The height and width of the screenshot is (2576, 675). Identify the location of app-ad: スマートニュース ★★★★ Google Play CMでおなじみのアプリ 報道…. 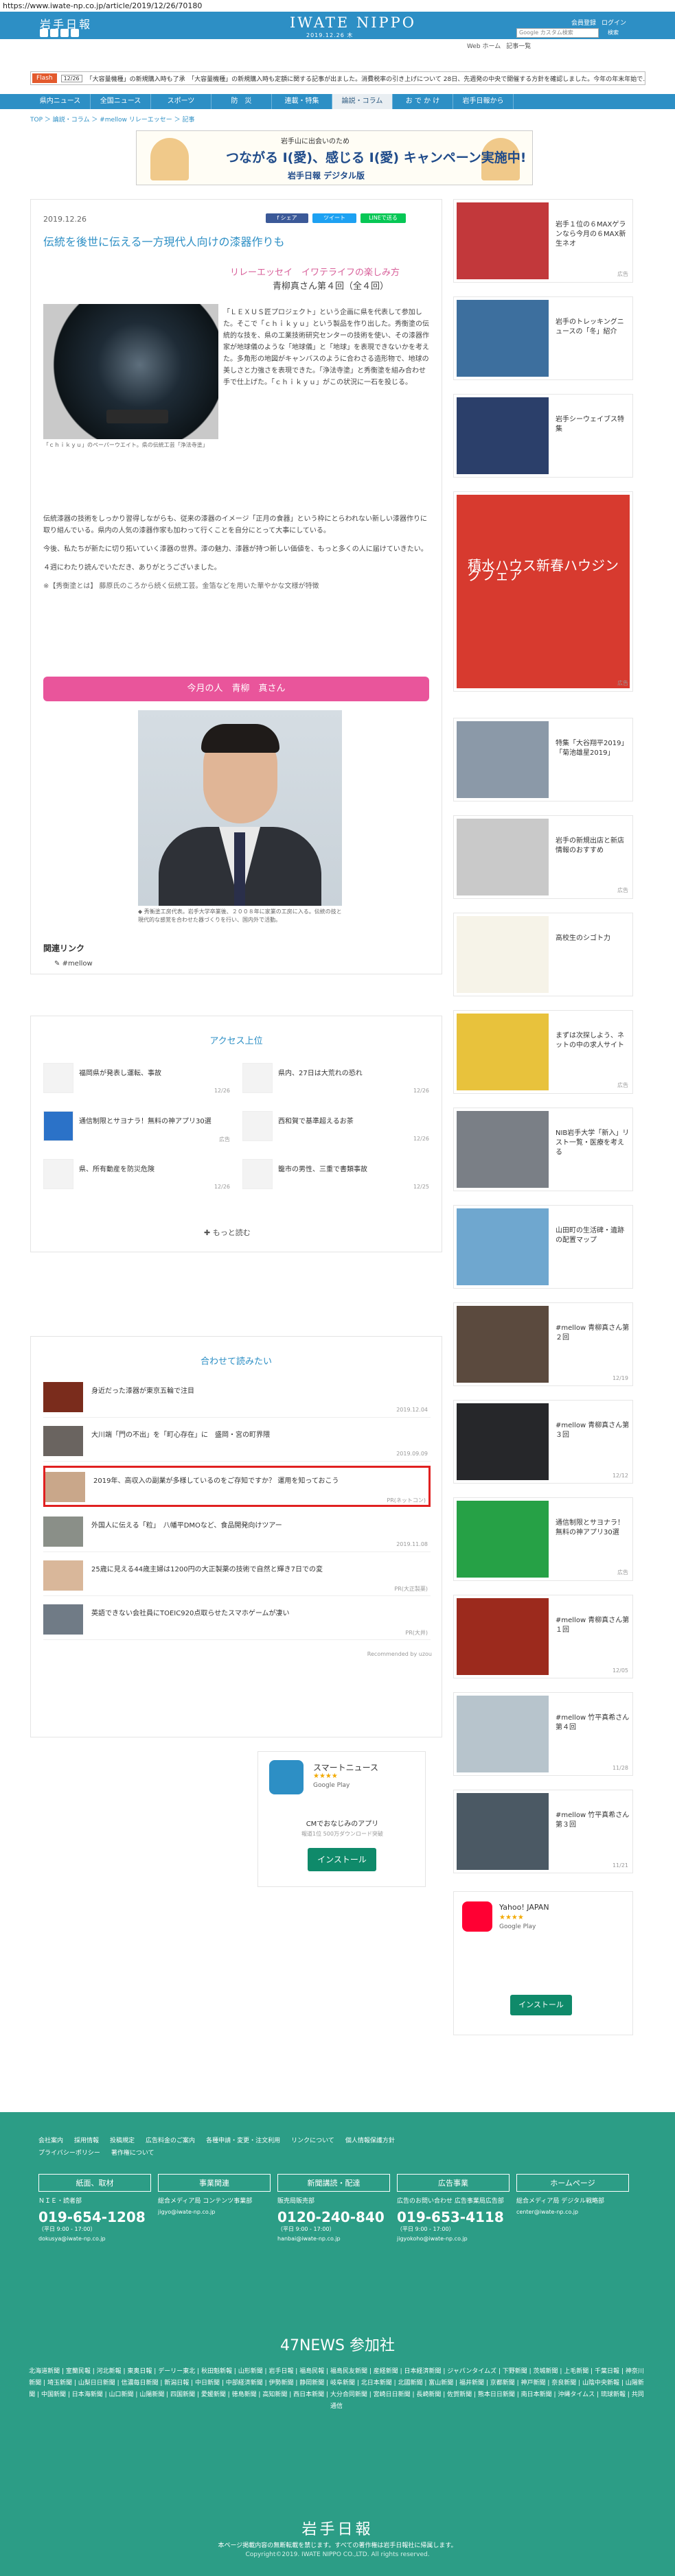
(342, 1819).